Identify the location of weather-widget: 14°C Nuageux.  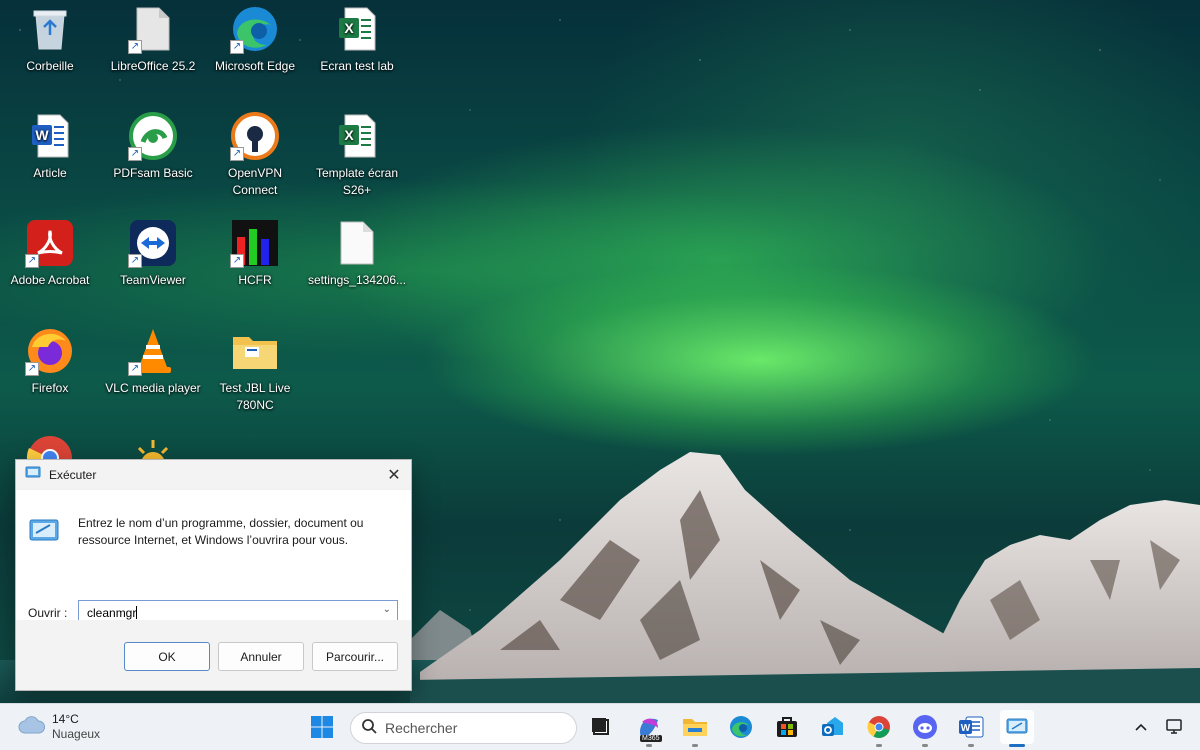
(59, 727).